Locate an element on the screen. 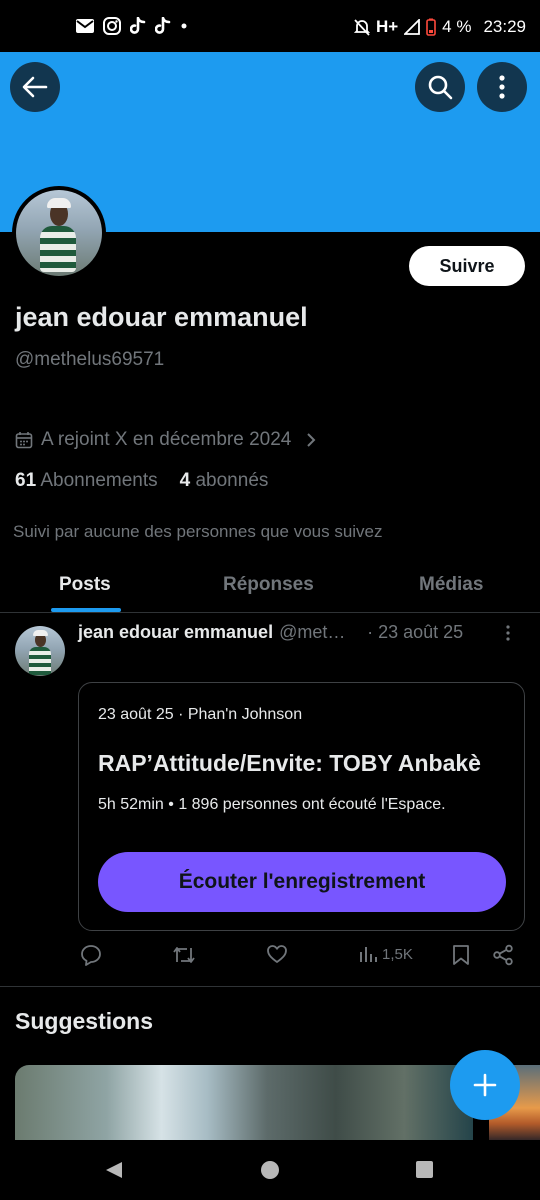 The image size is (540, 1200). reply-button is located at coordinates (91, 955).